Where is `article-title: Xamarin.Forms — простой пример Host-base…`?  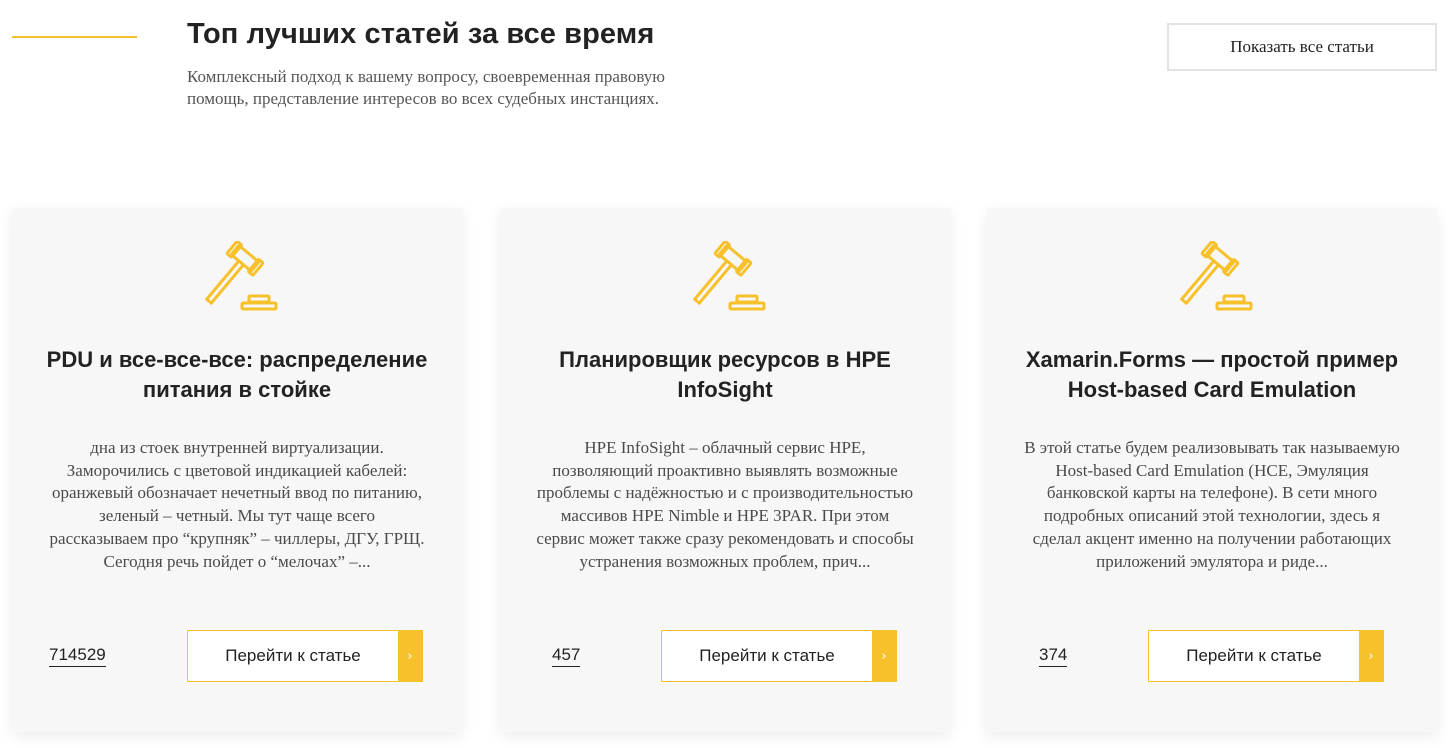 article-title: Xamarin.Forms — простой пример Host-base… is located at coordinates (1212, 374).